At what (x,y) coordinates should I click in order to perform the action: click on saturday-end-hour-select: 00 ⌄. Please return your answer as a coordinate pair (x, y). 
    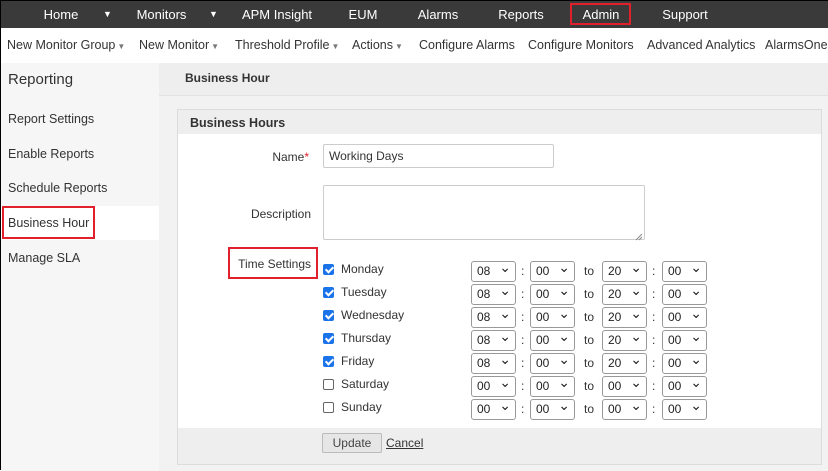
    Looking at the image, I should click on (624, 385).